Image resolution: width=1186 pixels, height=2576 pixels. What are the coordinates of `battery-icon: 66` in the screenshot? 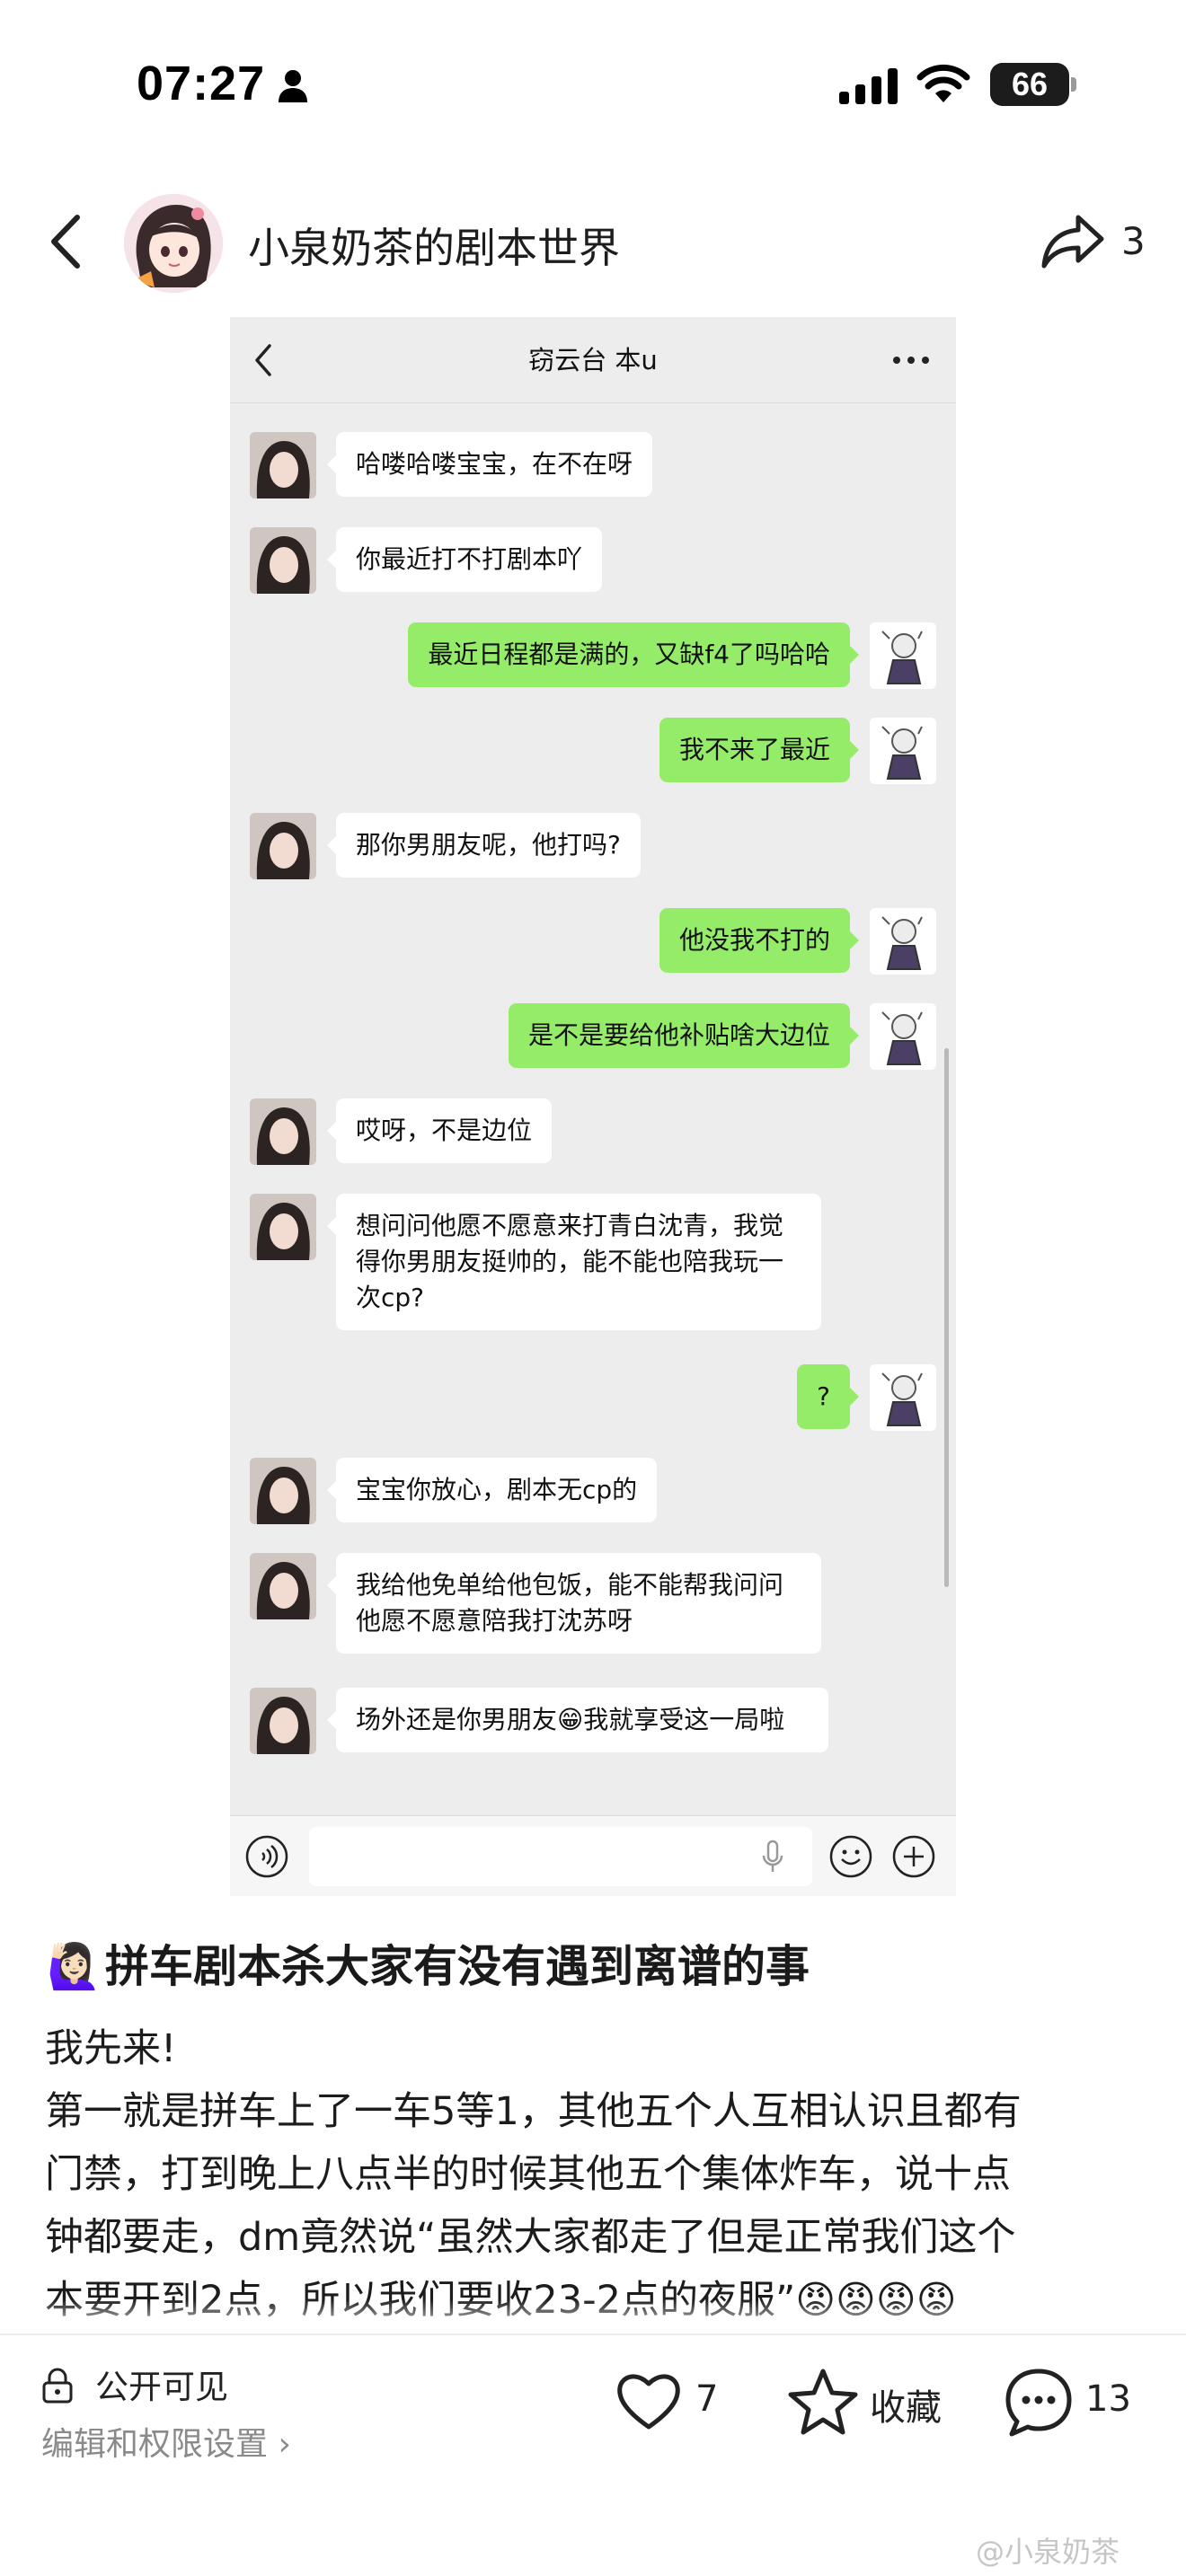 It's located at (1029, 84).